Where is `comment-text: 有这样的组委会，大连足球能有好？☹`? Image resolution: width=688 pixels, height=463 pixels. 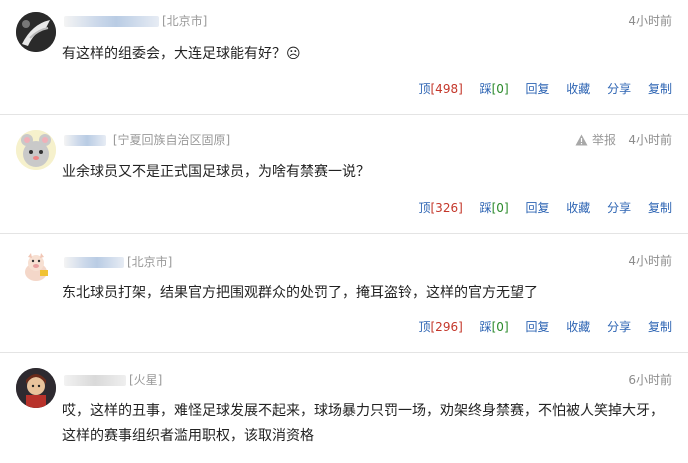 comment-text: 有这样的组委会，大连足球能有好？☹ is located at coordinates (181, 54).